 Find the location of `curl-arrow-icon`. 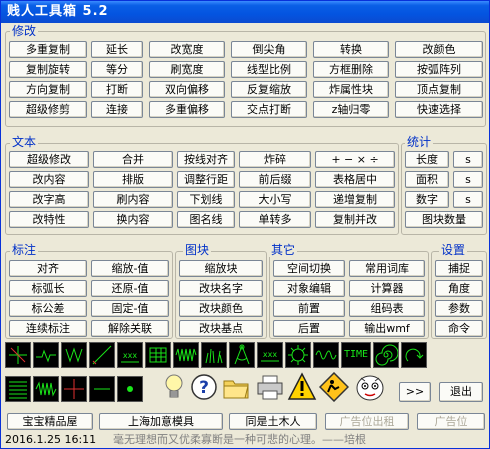

curl-arrow-icon is located at coordinates (414, 355).